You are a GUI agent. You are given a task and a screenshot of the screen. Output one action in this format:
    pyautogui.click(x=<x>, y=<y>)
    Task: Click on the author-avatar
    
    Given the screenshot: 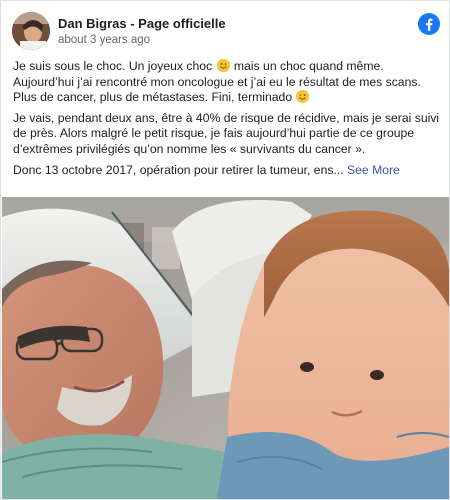 What is the action you would take?
    pyautogui.click(x=31, y=31)
    